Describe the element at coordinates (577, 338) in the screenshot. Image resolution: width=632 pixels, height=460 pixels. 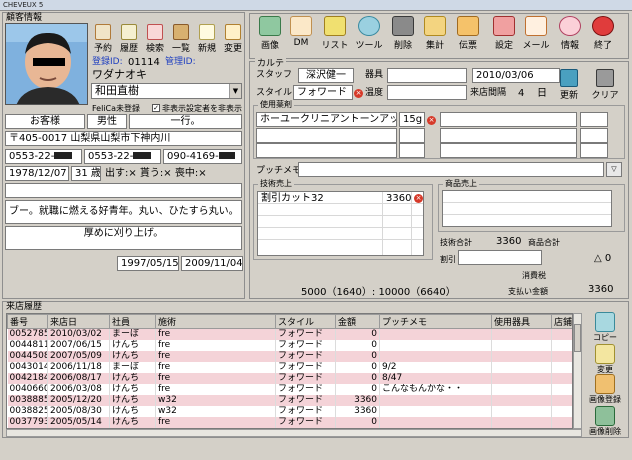
I see `scroll-thumb` at that location.